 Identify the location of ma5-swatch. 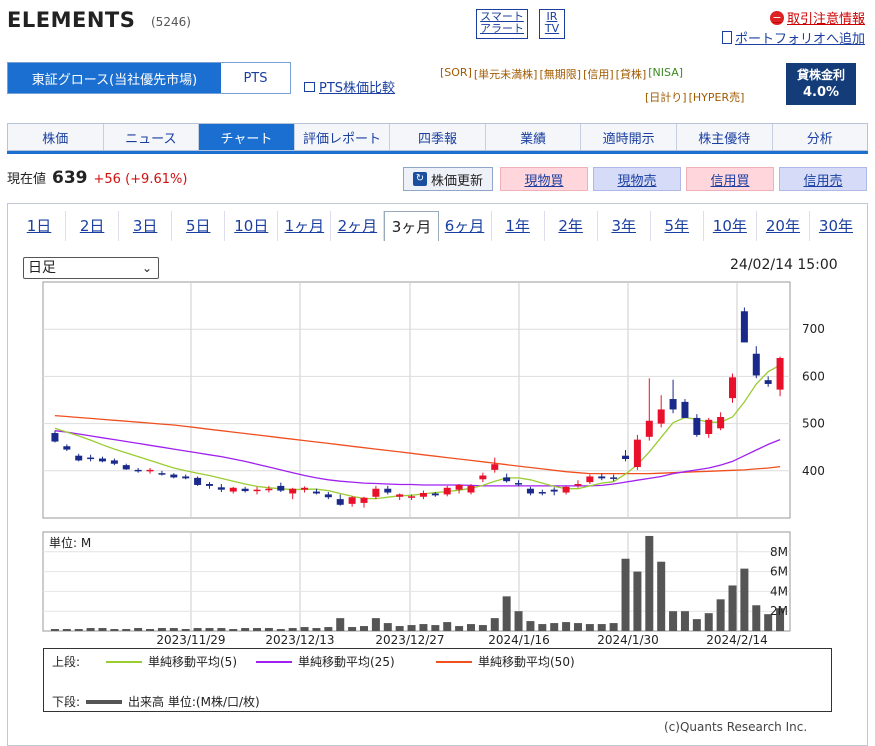
(124, 661).